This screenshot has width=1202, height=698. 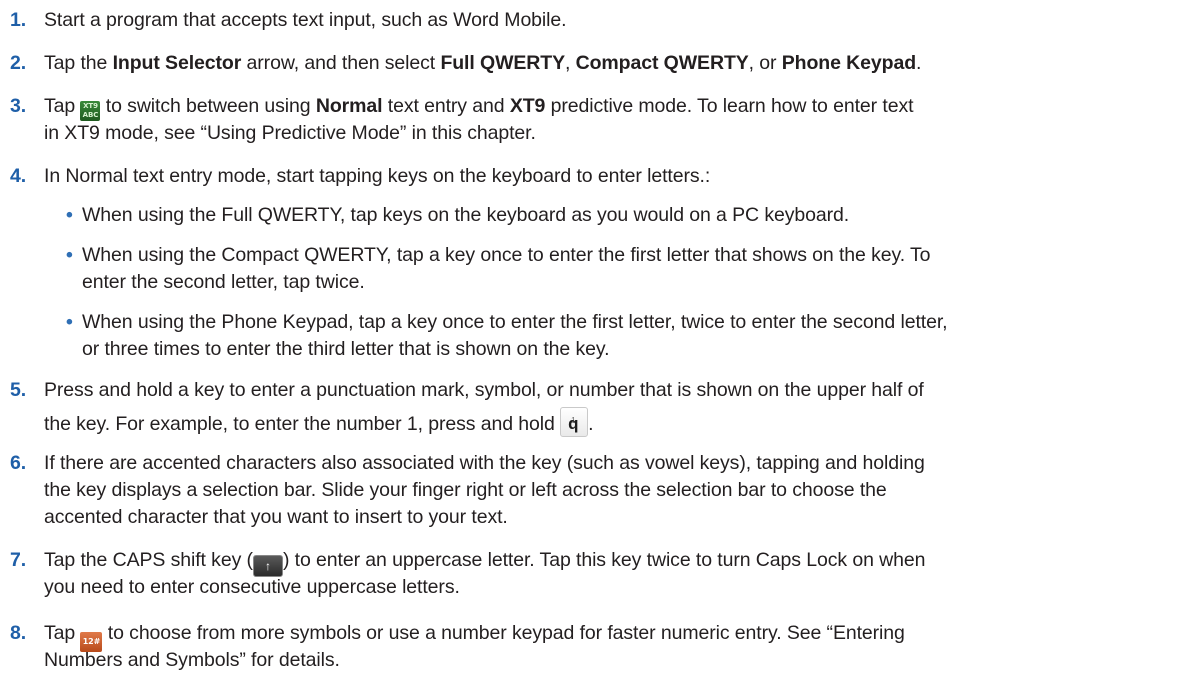 I want to click on xt9-mode-icon: XT9 ABC, so click(x=90, y=111).